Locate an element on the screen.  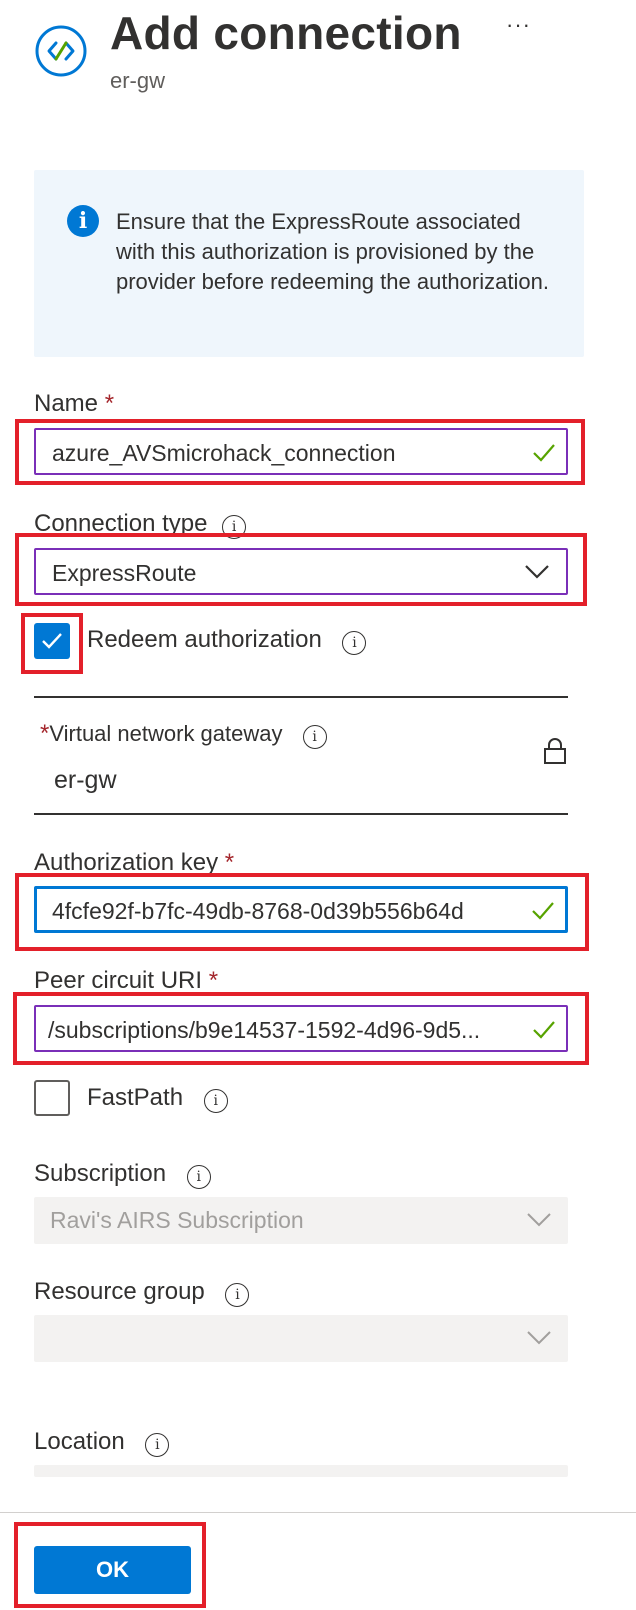
name-label: Name * is located at coordinates (74, 403).